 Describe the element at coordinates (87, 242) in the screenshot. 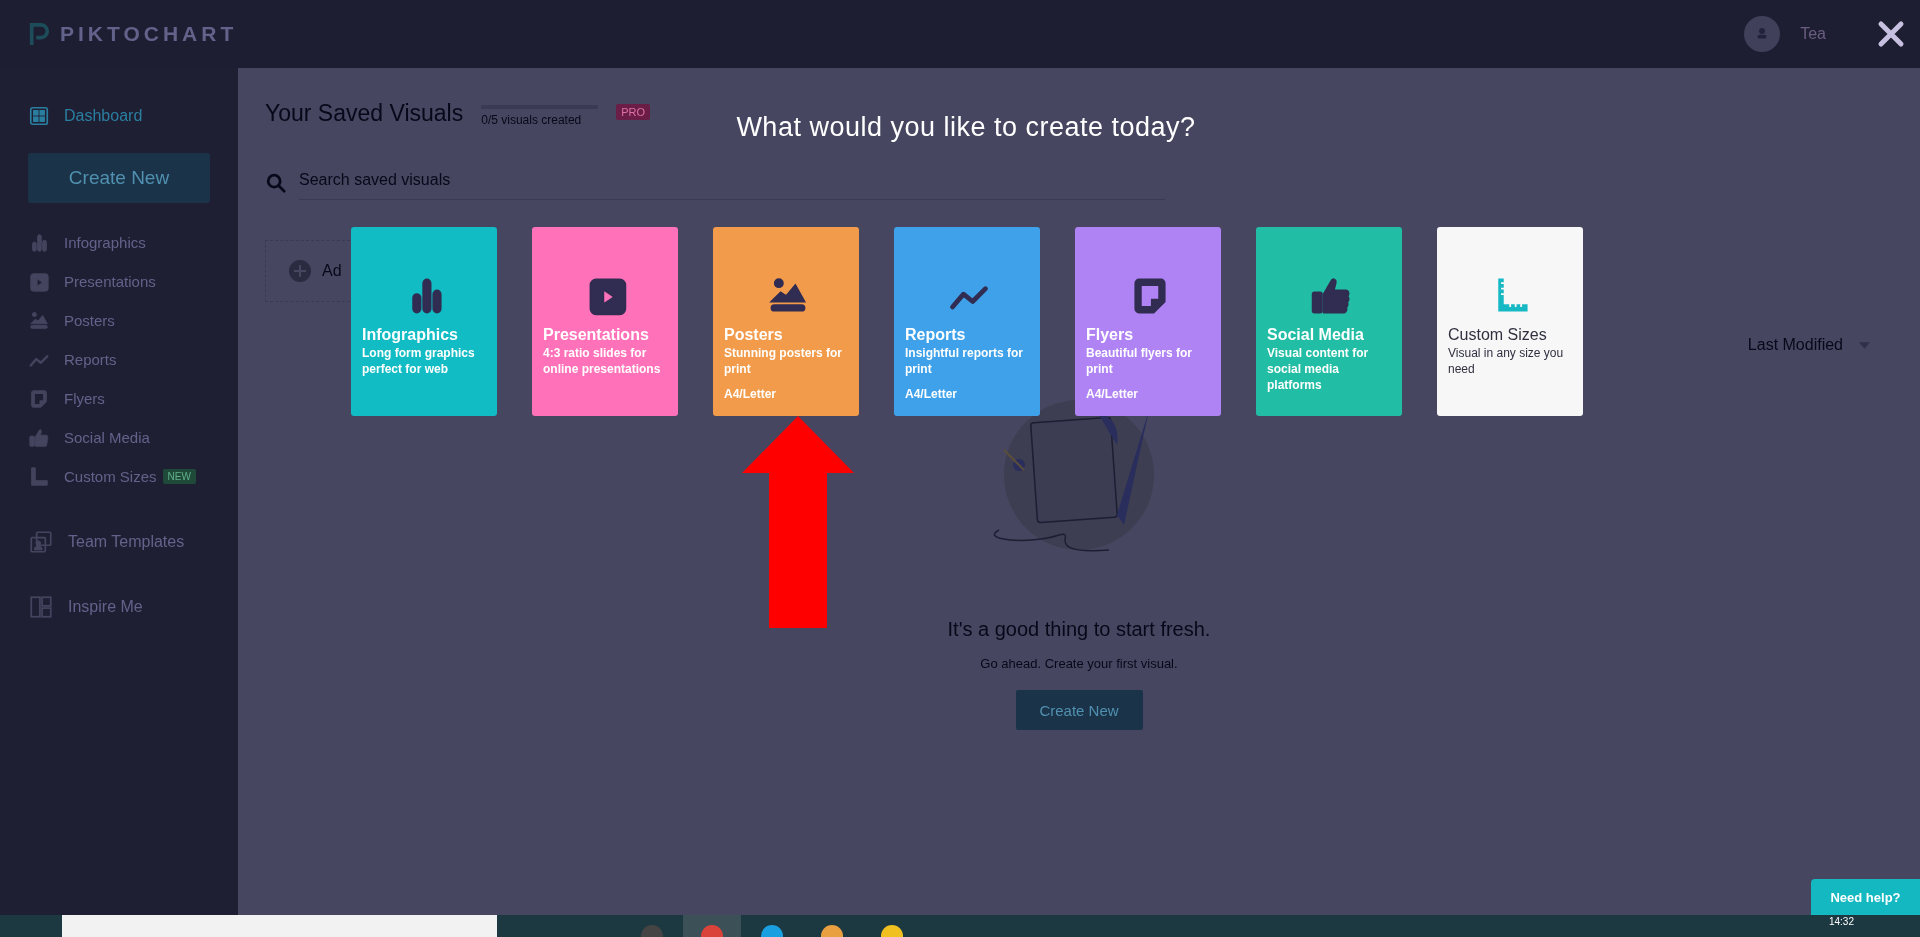

I see `sidebar-item: Infographics` at that location.